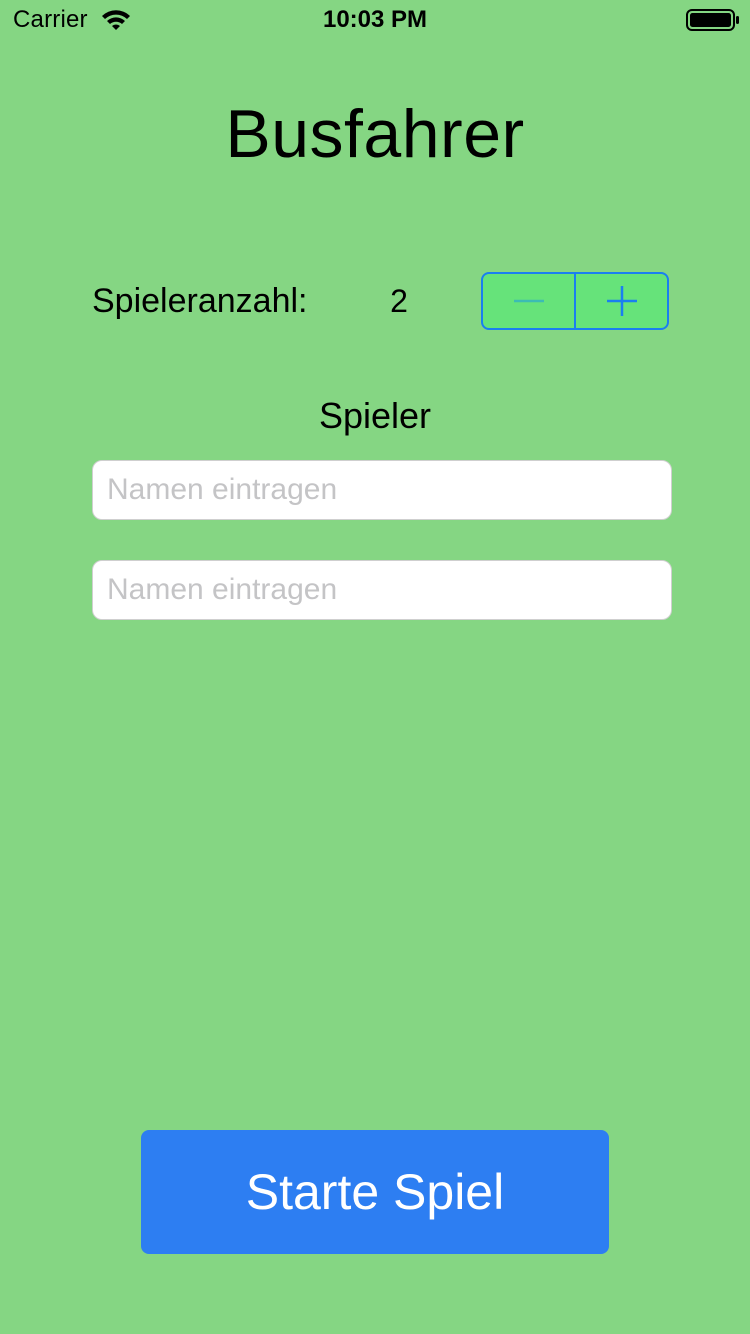 Image resolution: width=750 pixels, height=1334 pixels. What do you see at coordinates (375, 134) in the screenshot?
I see `page-title: Busfahrer` at bounding box center [375, 134].